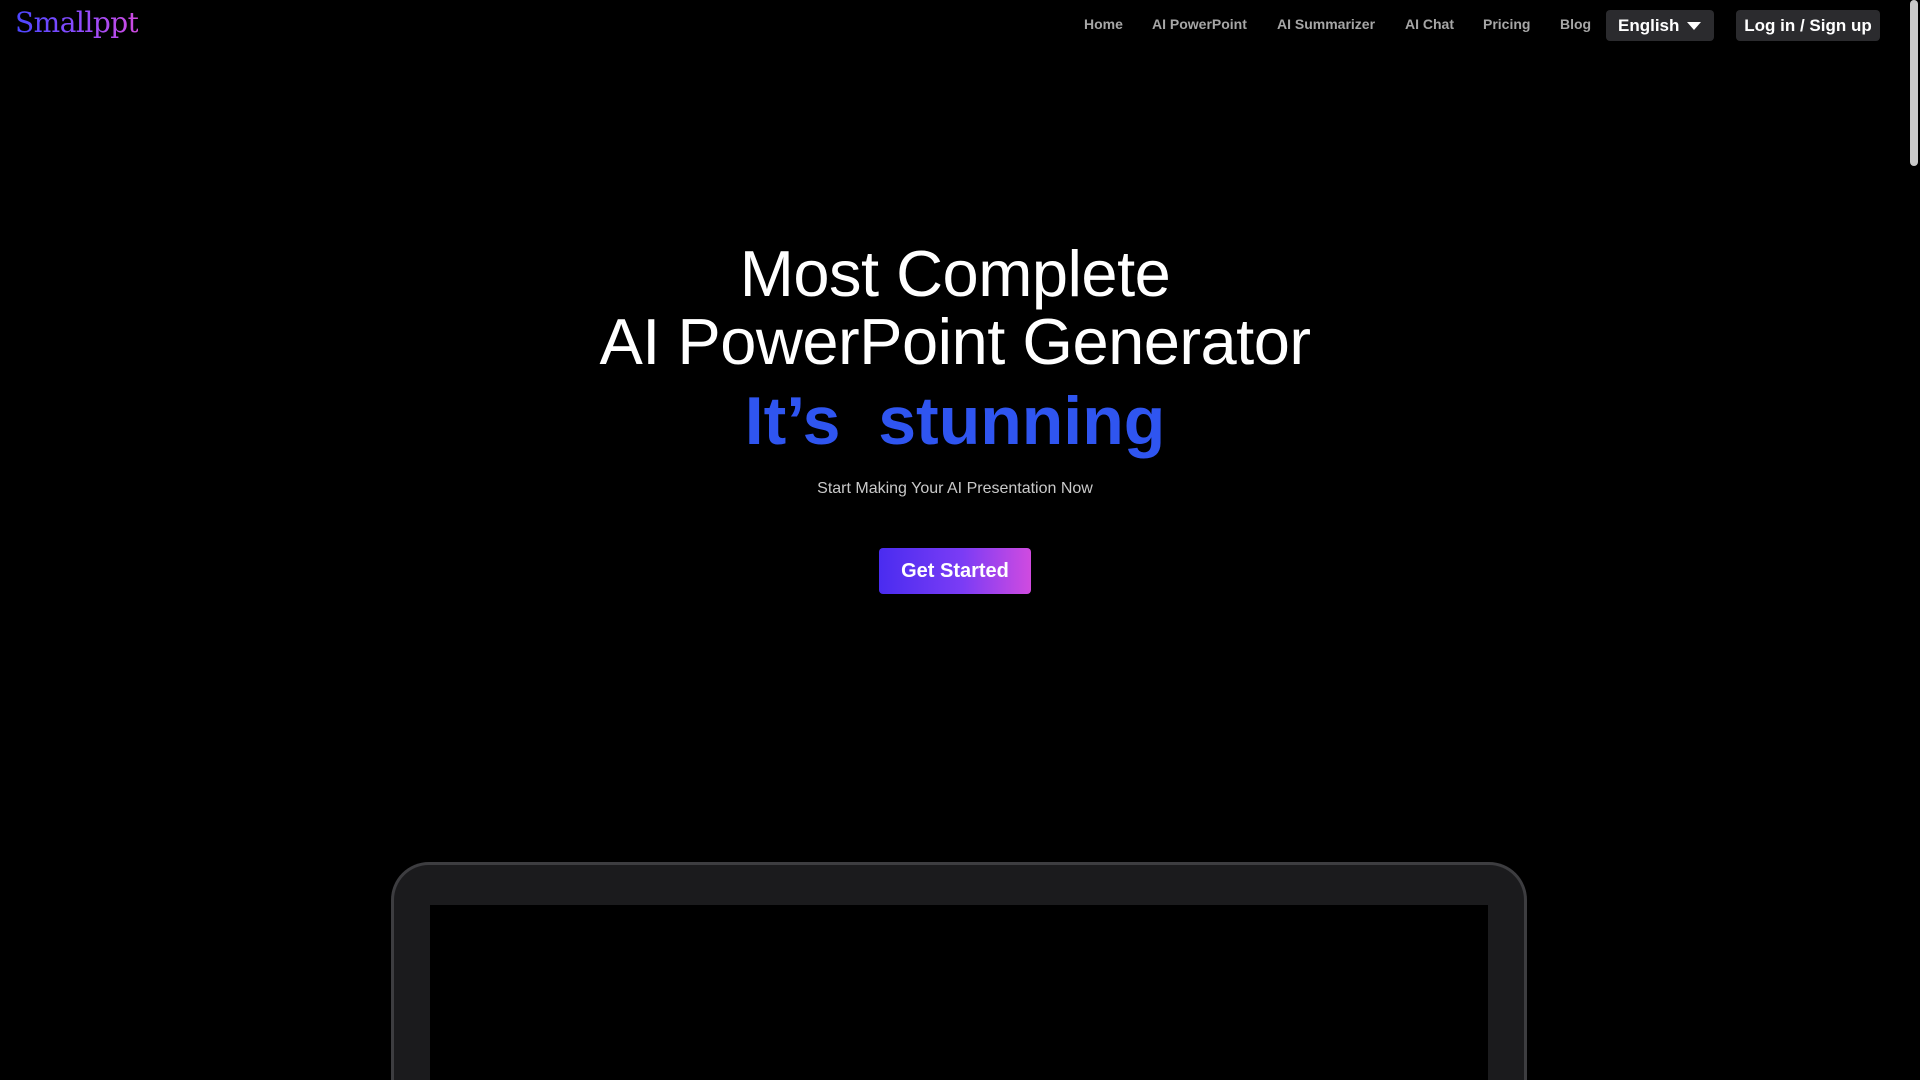 Image resolution: width=1920 pixels, height=1080 pixels. I want to click on nav-home: Home, so click(1103, 24).